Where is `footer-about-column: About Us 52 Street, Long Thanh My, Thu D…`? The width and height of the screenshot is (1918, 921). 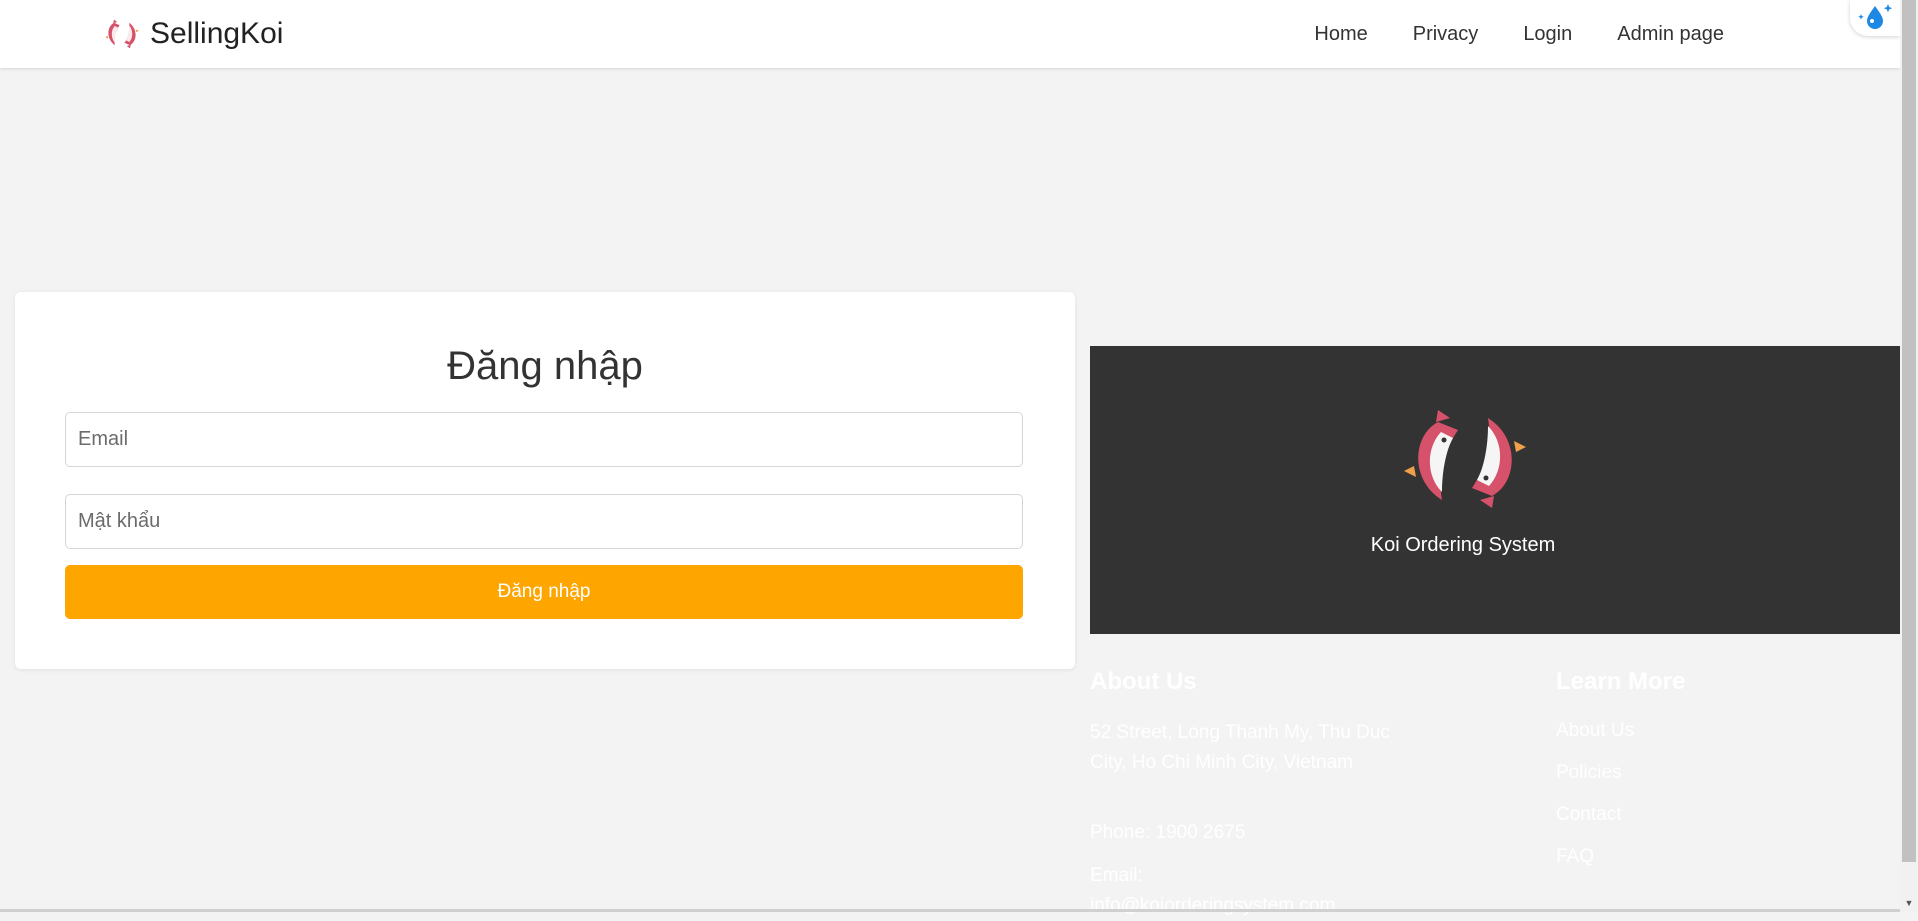
footer-about-column: About Us 52 Street, Long Thanh My, Thu D… is located at coordinates (1240, 792).